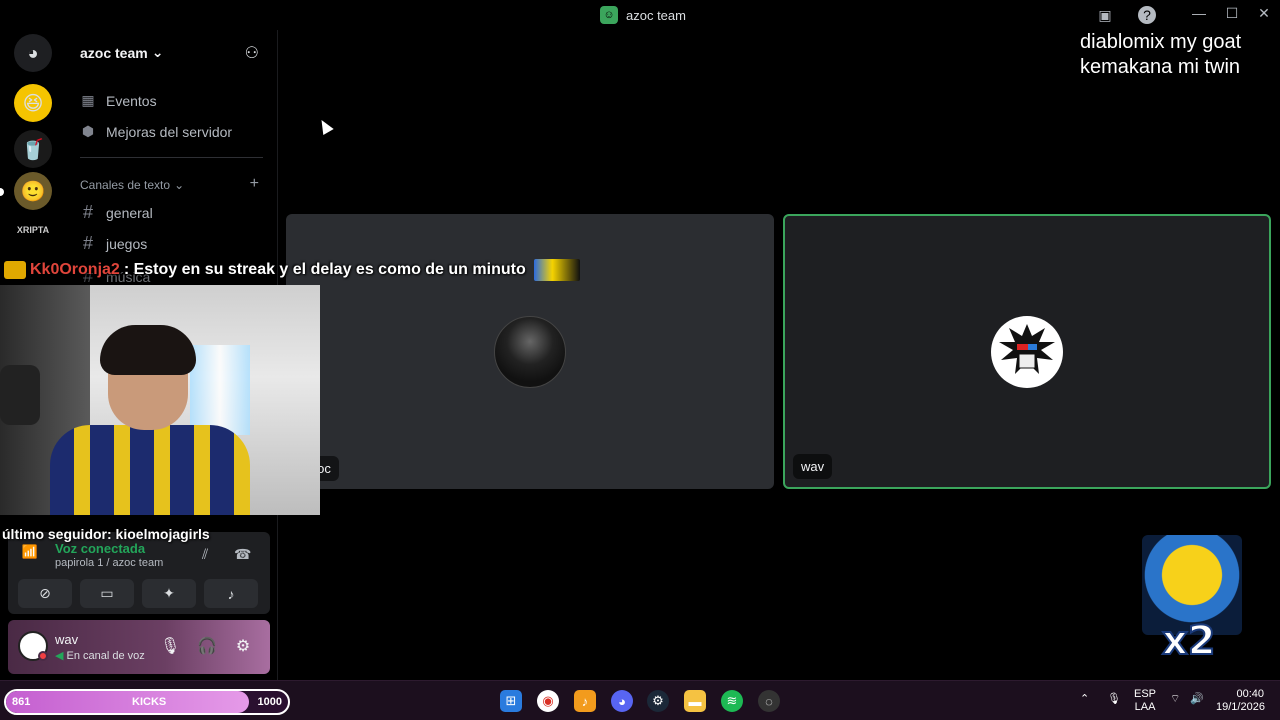  Describe the element at coordinates (1084, 699) in the screenshot. I see `tray-chevron-icon: ⌃` at that location.